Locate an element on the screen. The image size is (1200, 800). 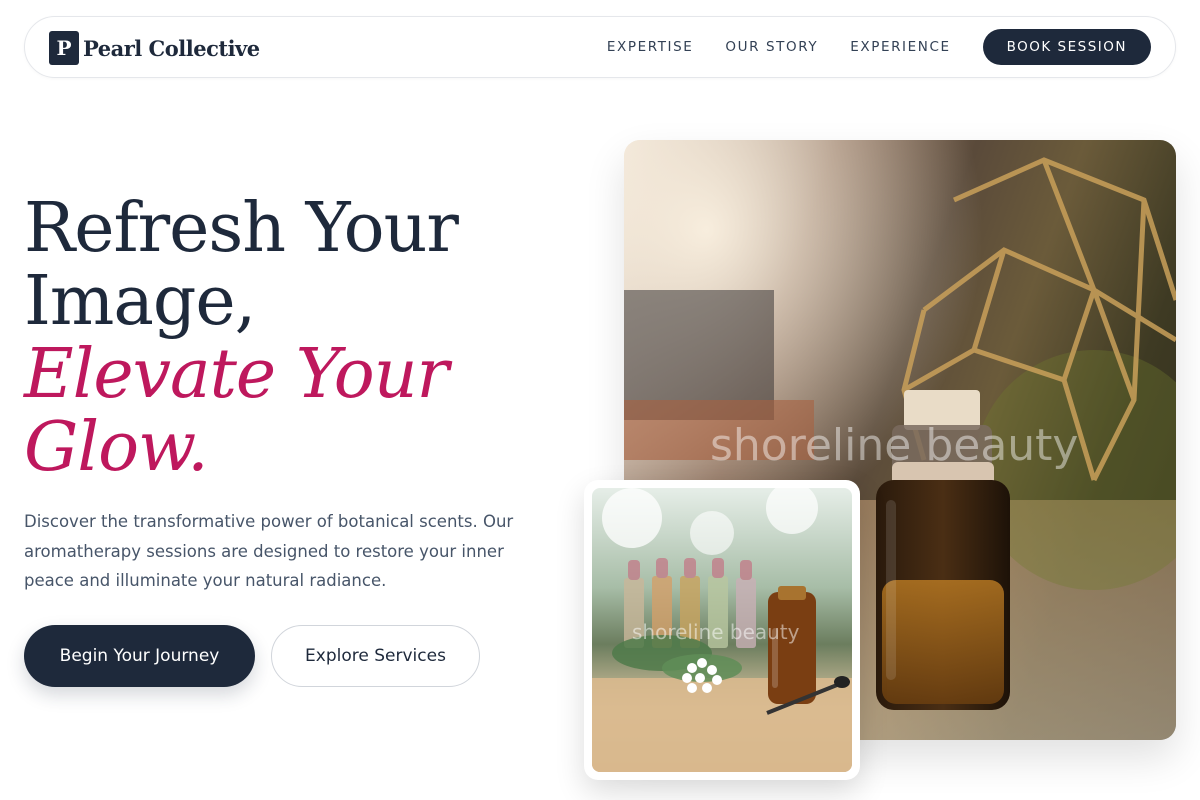
hero-title-line-1: Refresh Your is located at coordinates (241, 228).